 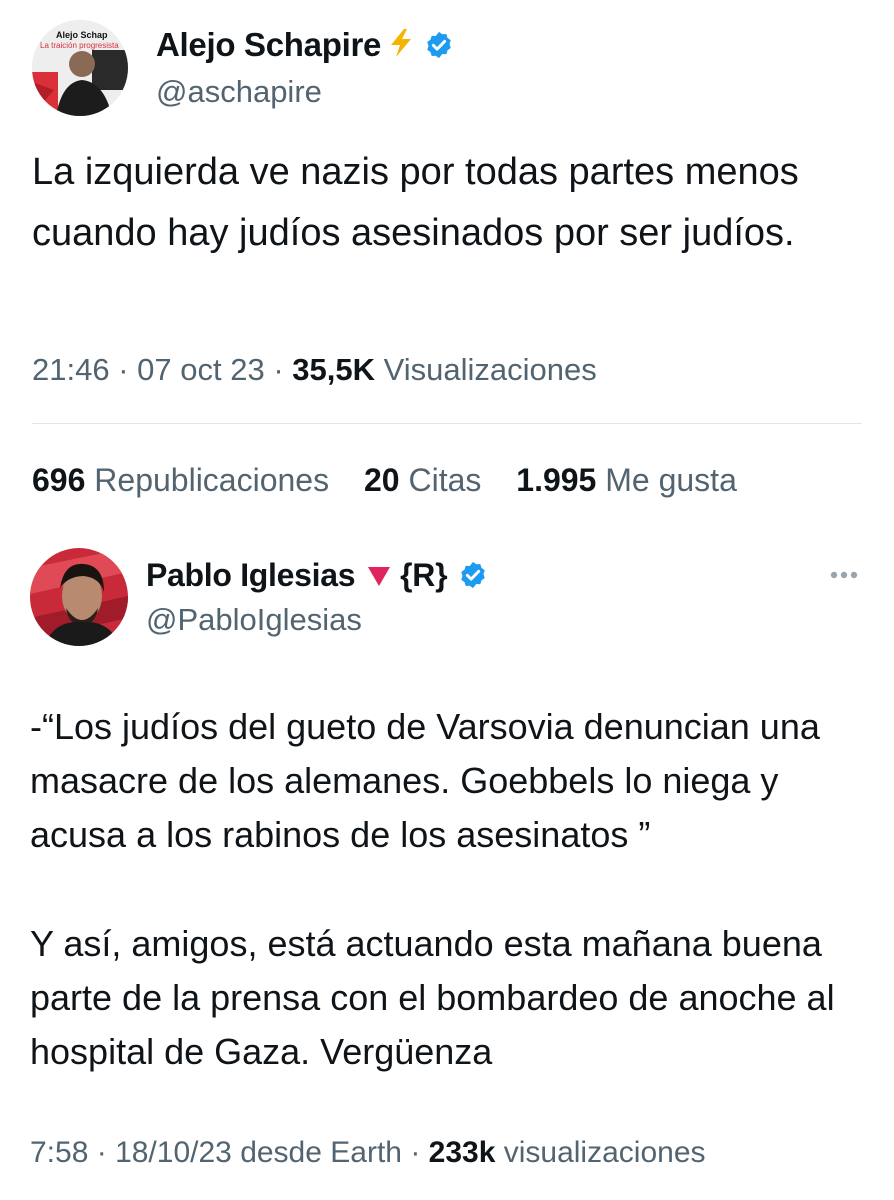 I want to click on reposts-count: 696, so click(x=59, y=480).